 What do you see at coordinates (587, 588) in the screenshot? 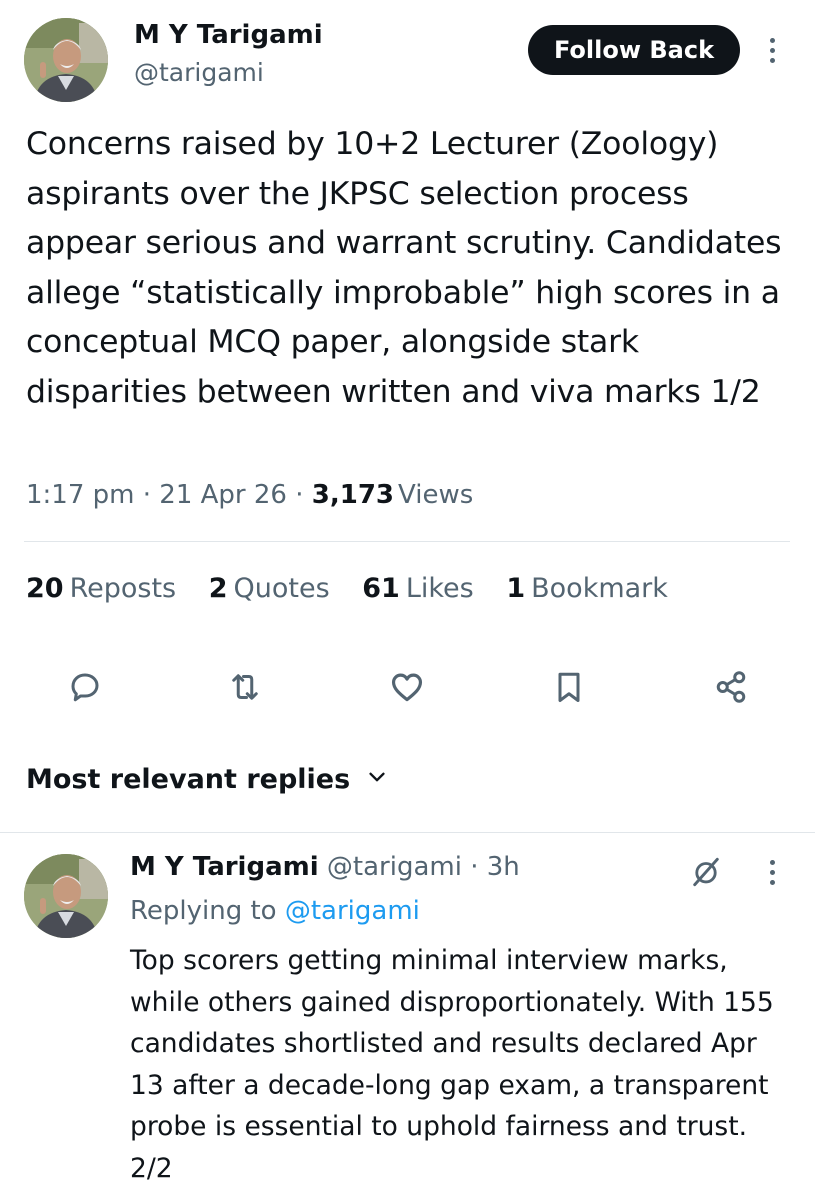
I see `stat-bookmarks: 1 Bookmark` at bounding box center [587, 588].